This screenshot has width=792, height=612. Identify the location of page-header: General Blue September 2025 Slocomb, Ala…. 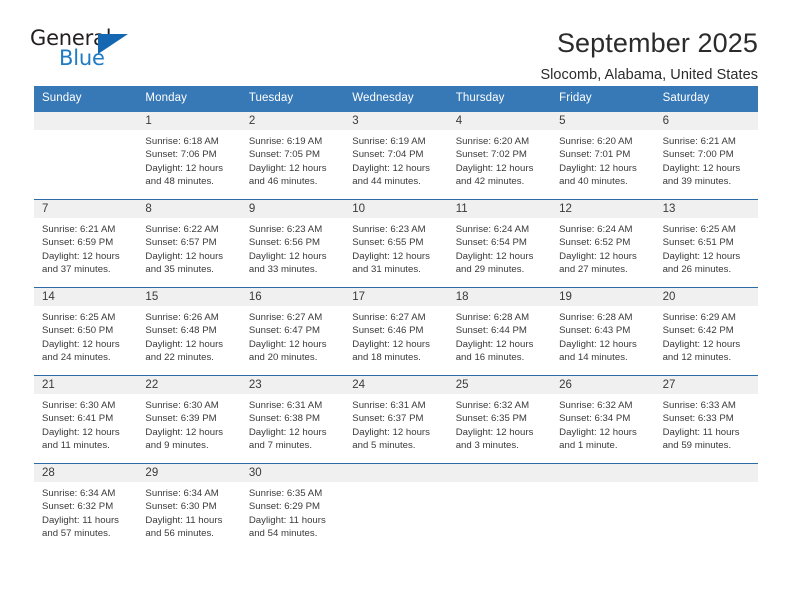
(396, 41).